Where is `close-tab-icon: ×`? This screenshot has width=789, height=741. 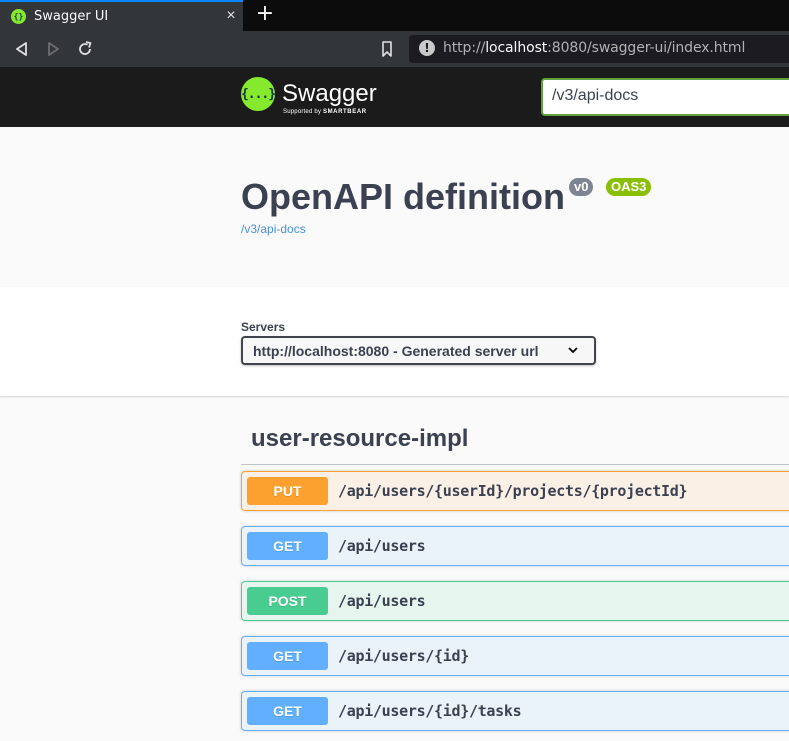 close-tab-icon: × is located at coordinates (231, 16).